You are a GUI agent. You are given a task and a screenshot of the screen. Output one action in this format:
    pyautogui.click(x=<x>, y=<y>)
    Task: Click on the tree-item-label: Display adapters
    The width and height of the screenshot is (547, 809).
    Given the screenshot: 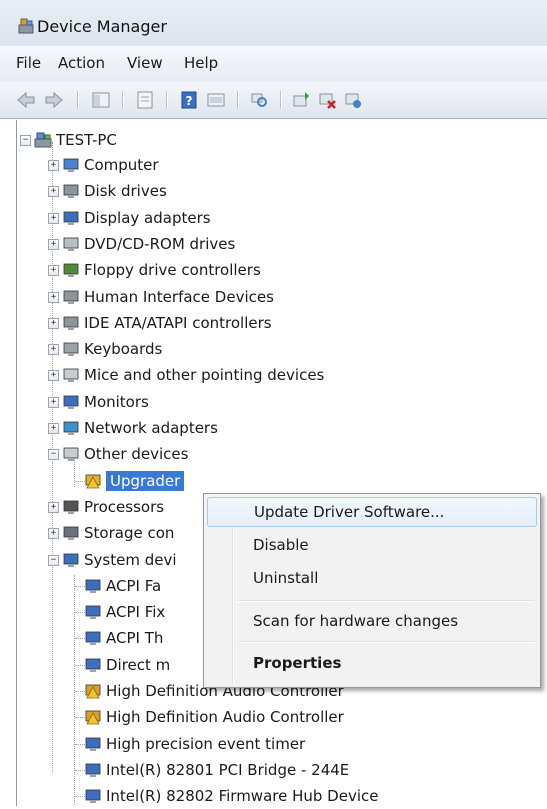 What is the action you would take?
    pyautogui.click(x=147, y=218)
    